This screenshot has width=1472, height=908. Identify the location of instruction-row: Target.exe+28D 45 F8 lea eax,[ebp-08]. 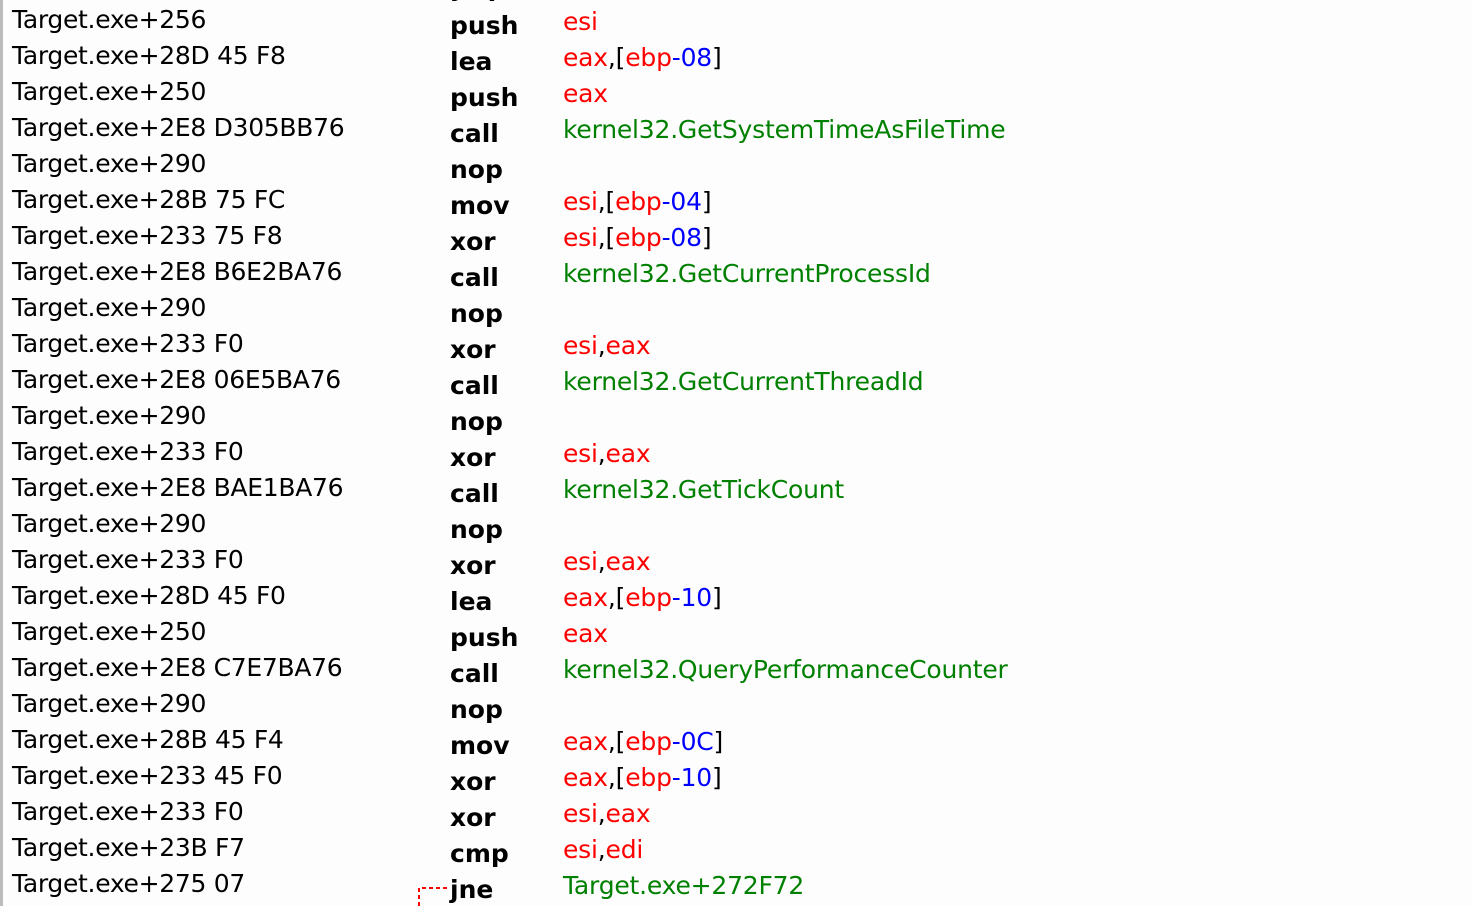
(737, 57).